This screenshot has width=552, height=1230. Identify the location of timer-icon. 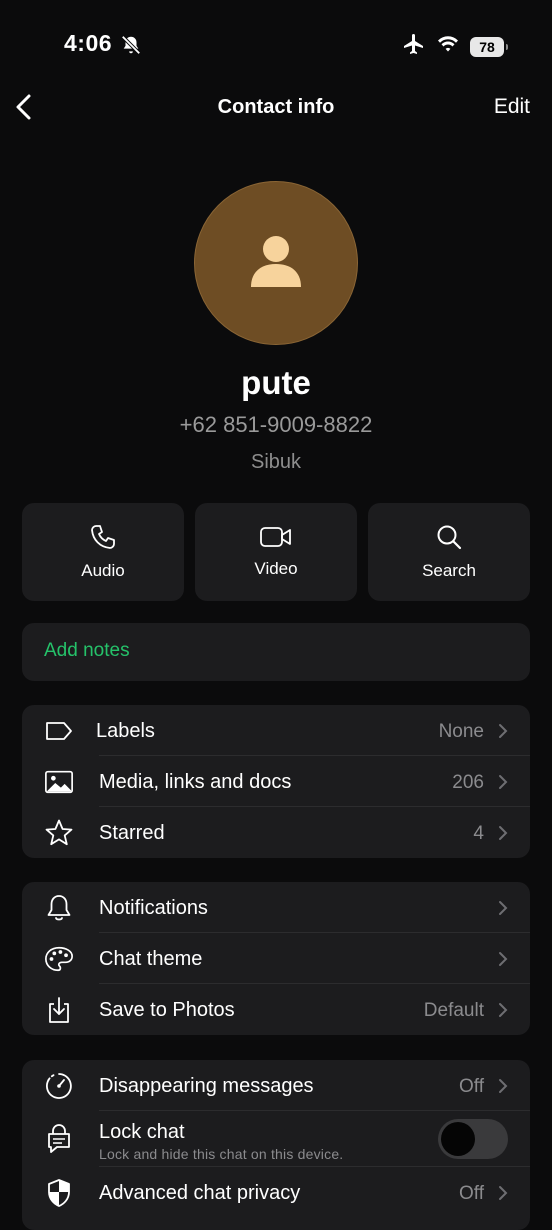
(59, 1086).